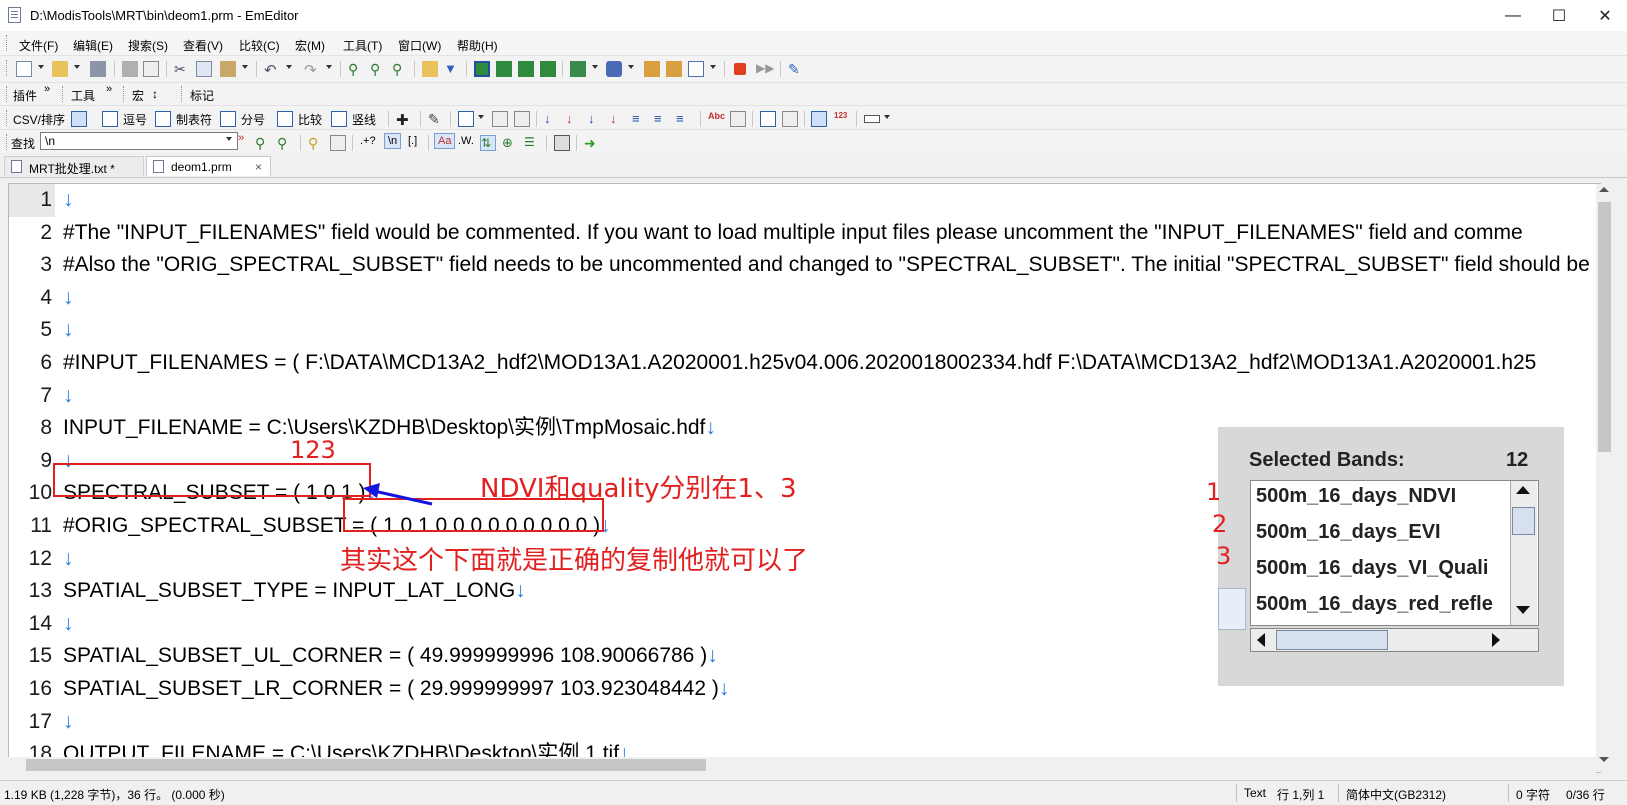 This screenshot has width=1627, height=805. Describe the element at coordinates (393, 141) in the screenshot. I see `escape-button: \n` at that location.